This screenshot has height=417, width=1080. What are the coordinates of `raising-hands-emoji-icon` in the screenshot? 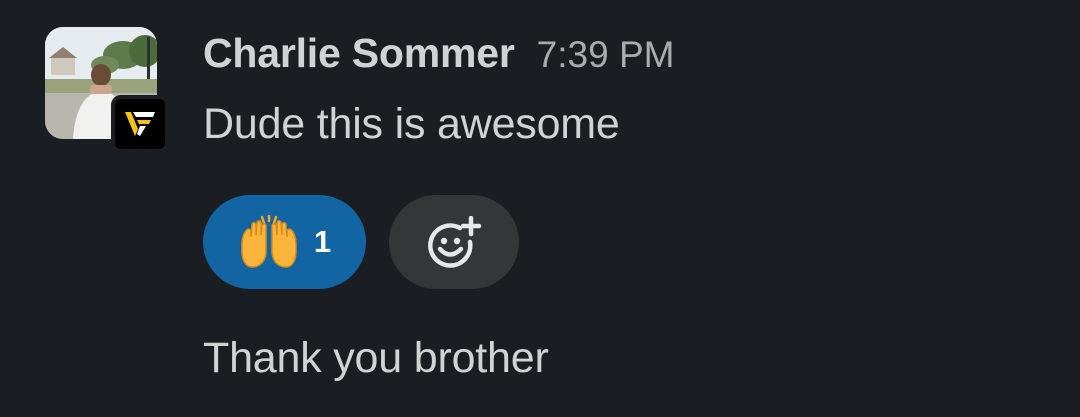 It's located at (269, 241).